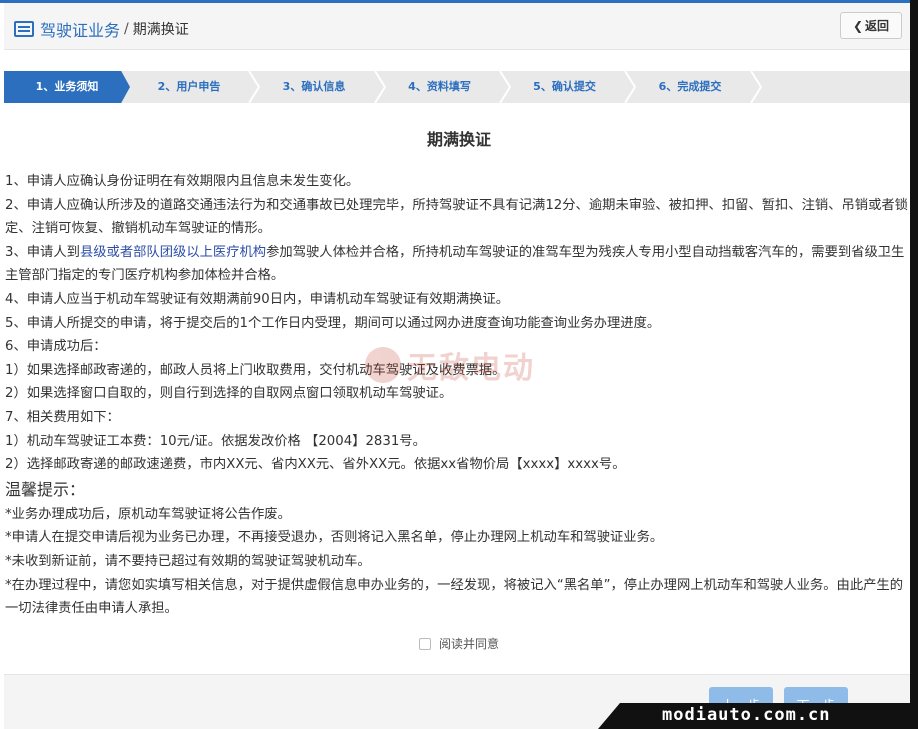 This screenshot has height=729, width=918. I want to click on step-6: 6、完成提交, so click(690, 87).